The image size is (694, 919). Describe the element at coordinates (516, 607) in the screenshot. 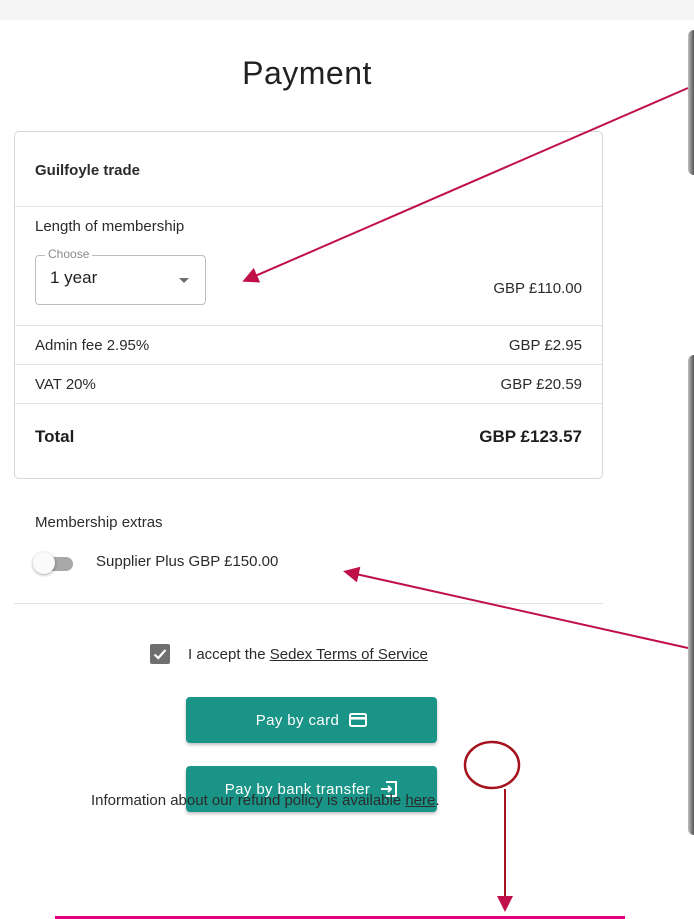

I see `annotation-arrow` at that location.